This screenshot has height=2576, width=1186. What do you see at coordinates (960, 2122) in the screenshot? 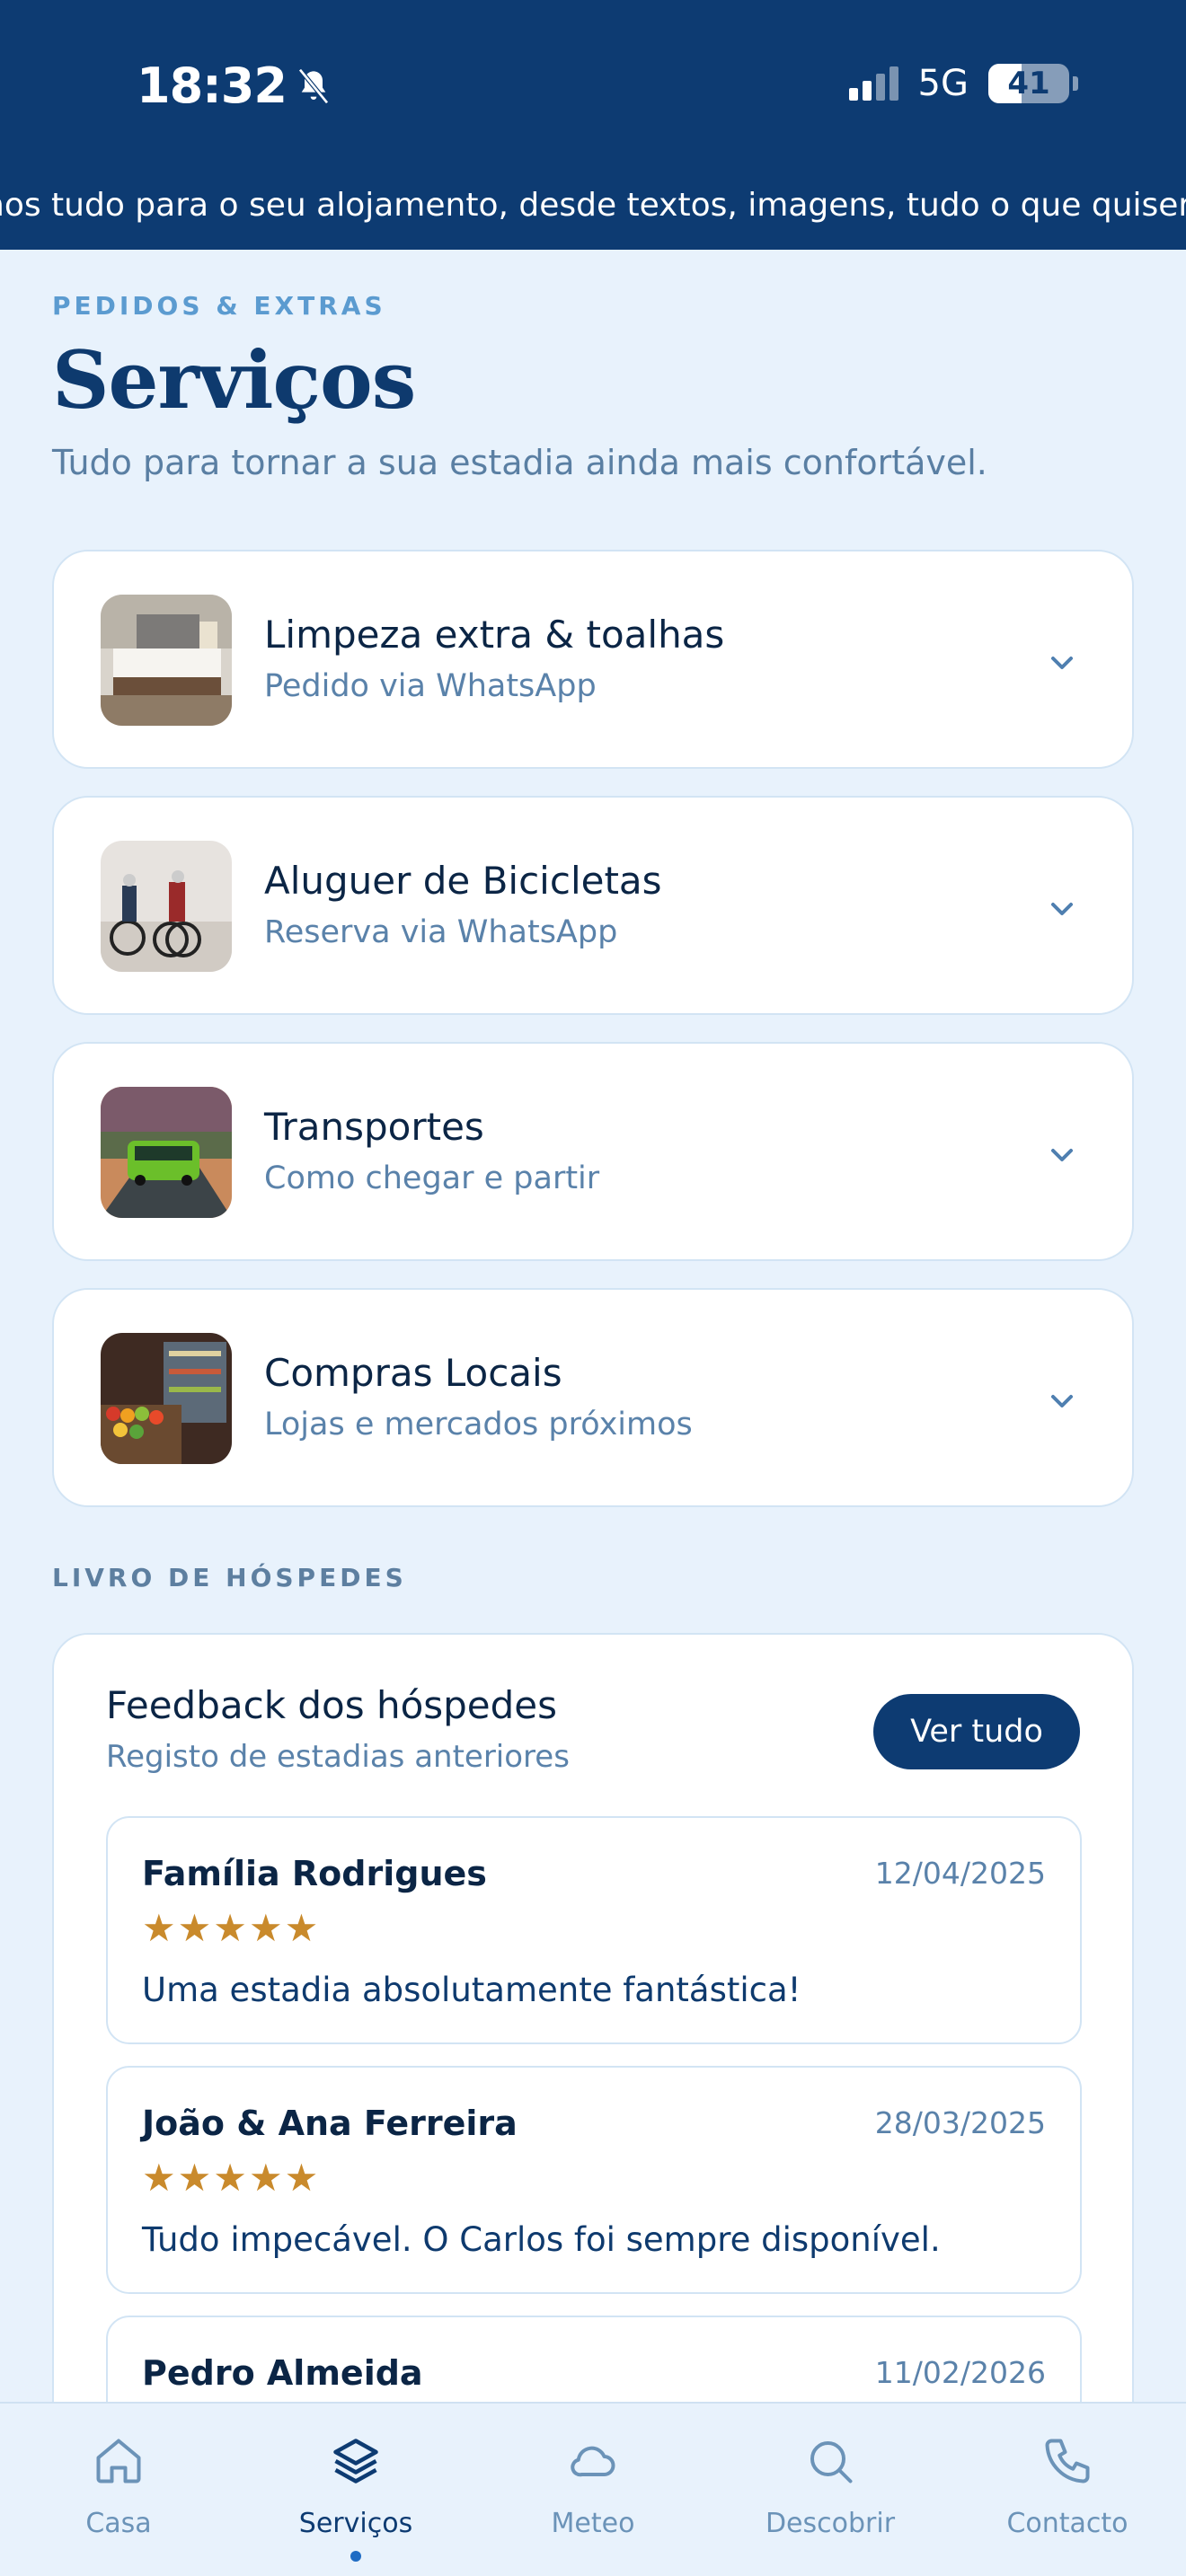
I see `review-date: 28/03/2025` at bounding box center [960, 2122].